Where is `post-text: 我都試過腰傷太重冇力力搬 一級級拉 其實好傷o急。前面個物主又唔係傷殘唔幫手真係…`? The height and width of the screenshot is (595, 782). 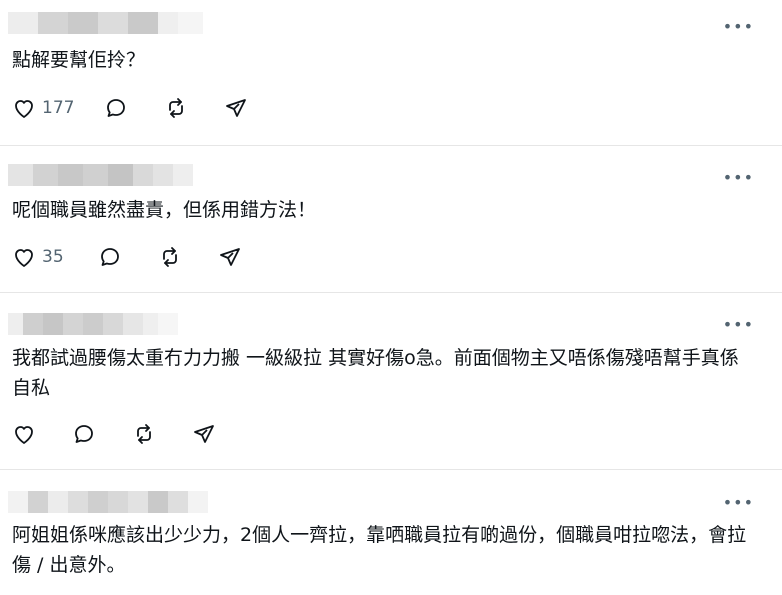 post-text: 我都試過腰傷太重冇力力搬 一級級拉 其實好傷o急。前面個物主又唔係傷殘唔幫手真係… is located at coordinates (375, 373).